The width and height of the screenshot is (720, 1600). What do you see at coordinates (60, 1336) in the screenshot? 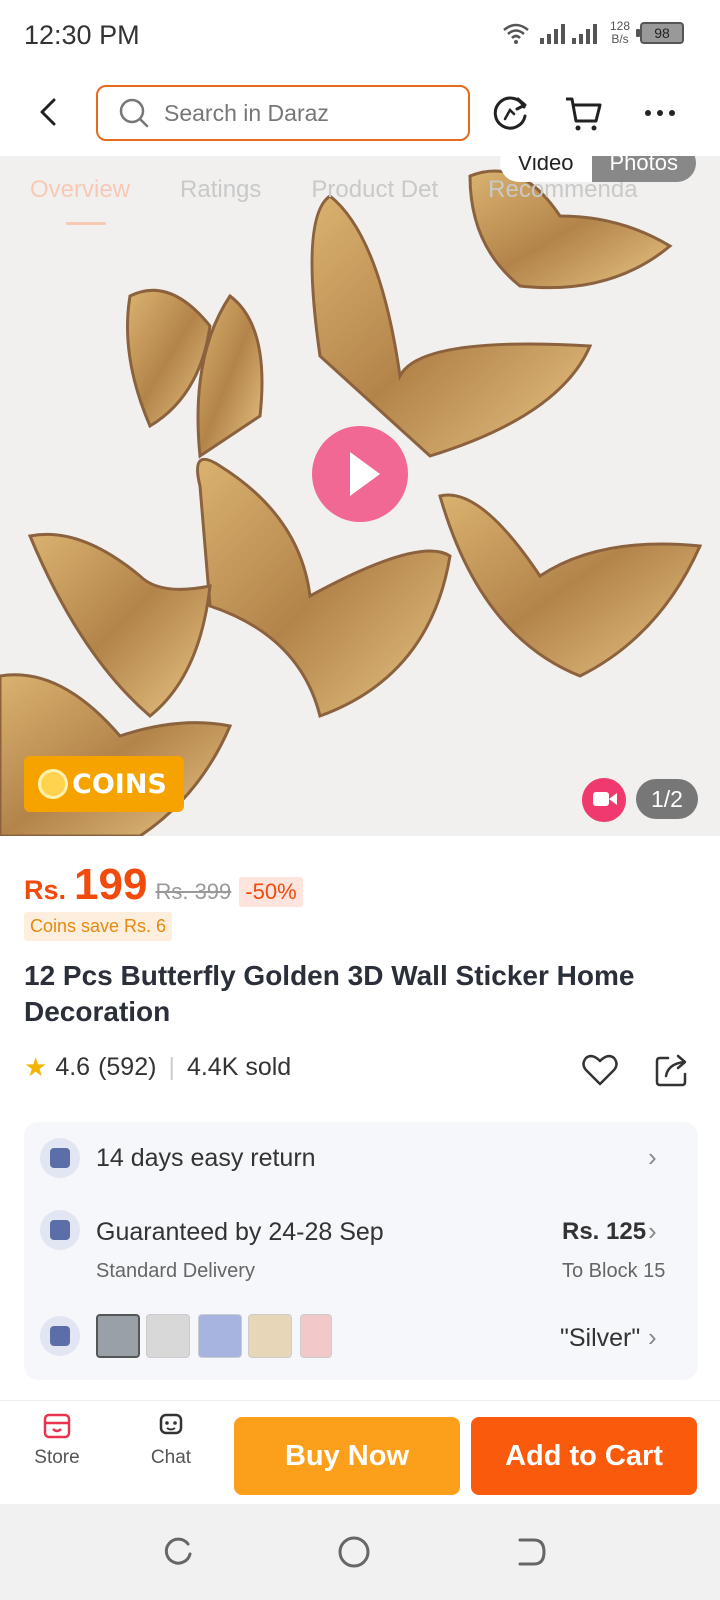
I see `variants-grid-icon` at bounding box center [60, 1336].